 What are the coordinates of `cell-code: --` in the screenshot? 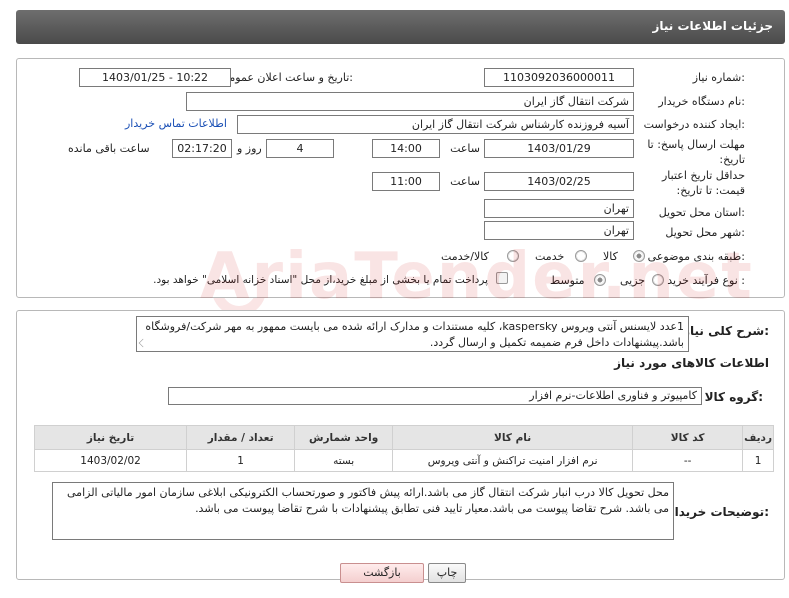 It's located at (688, 460).